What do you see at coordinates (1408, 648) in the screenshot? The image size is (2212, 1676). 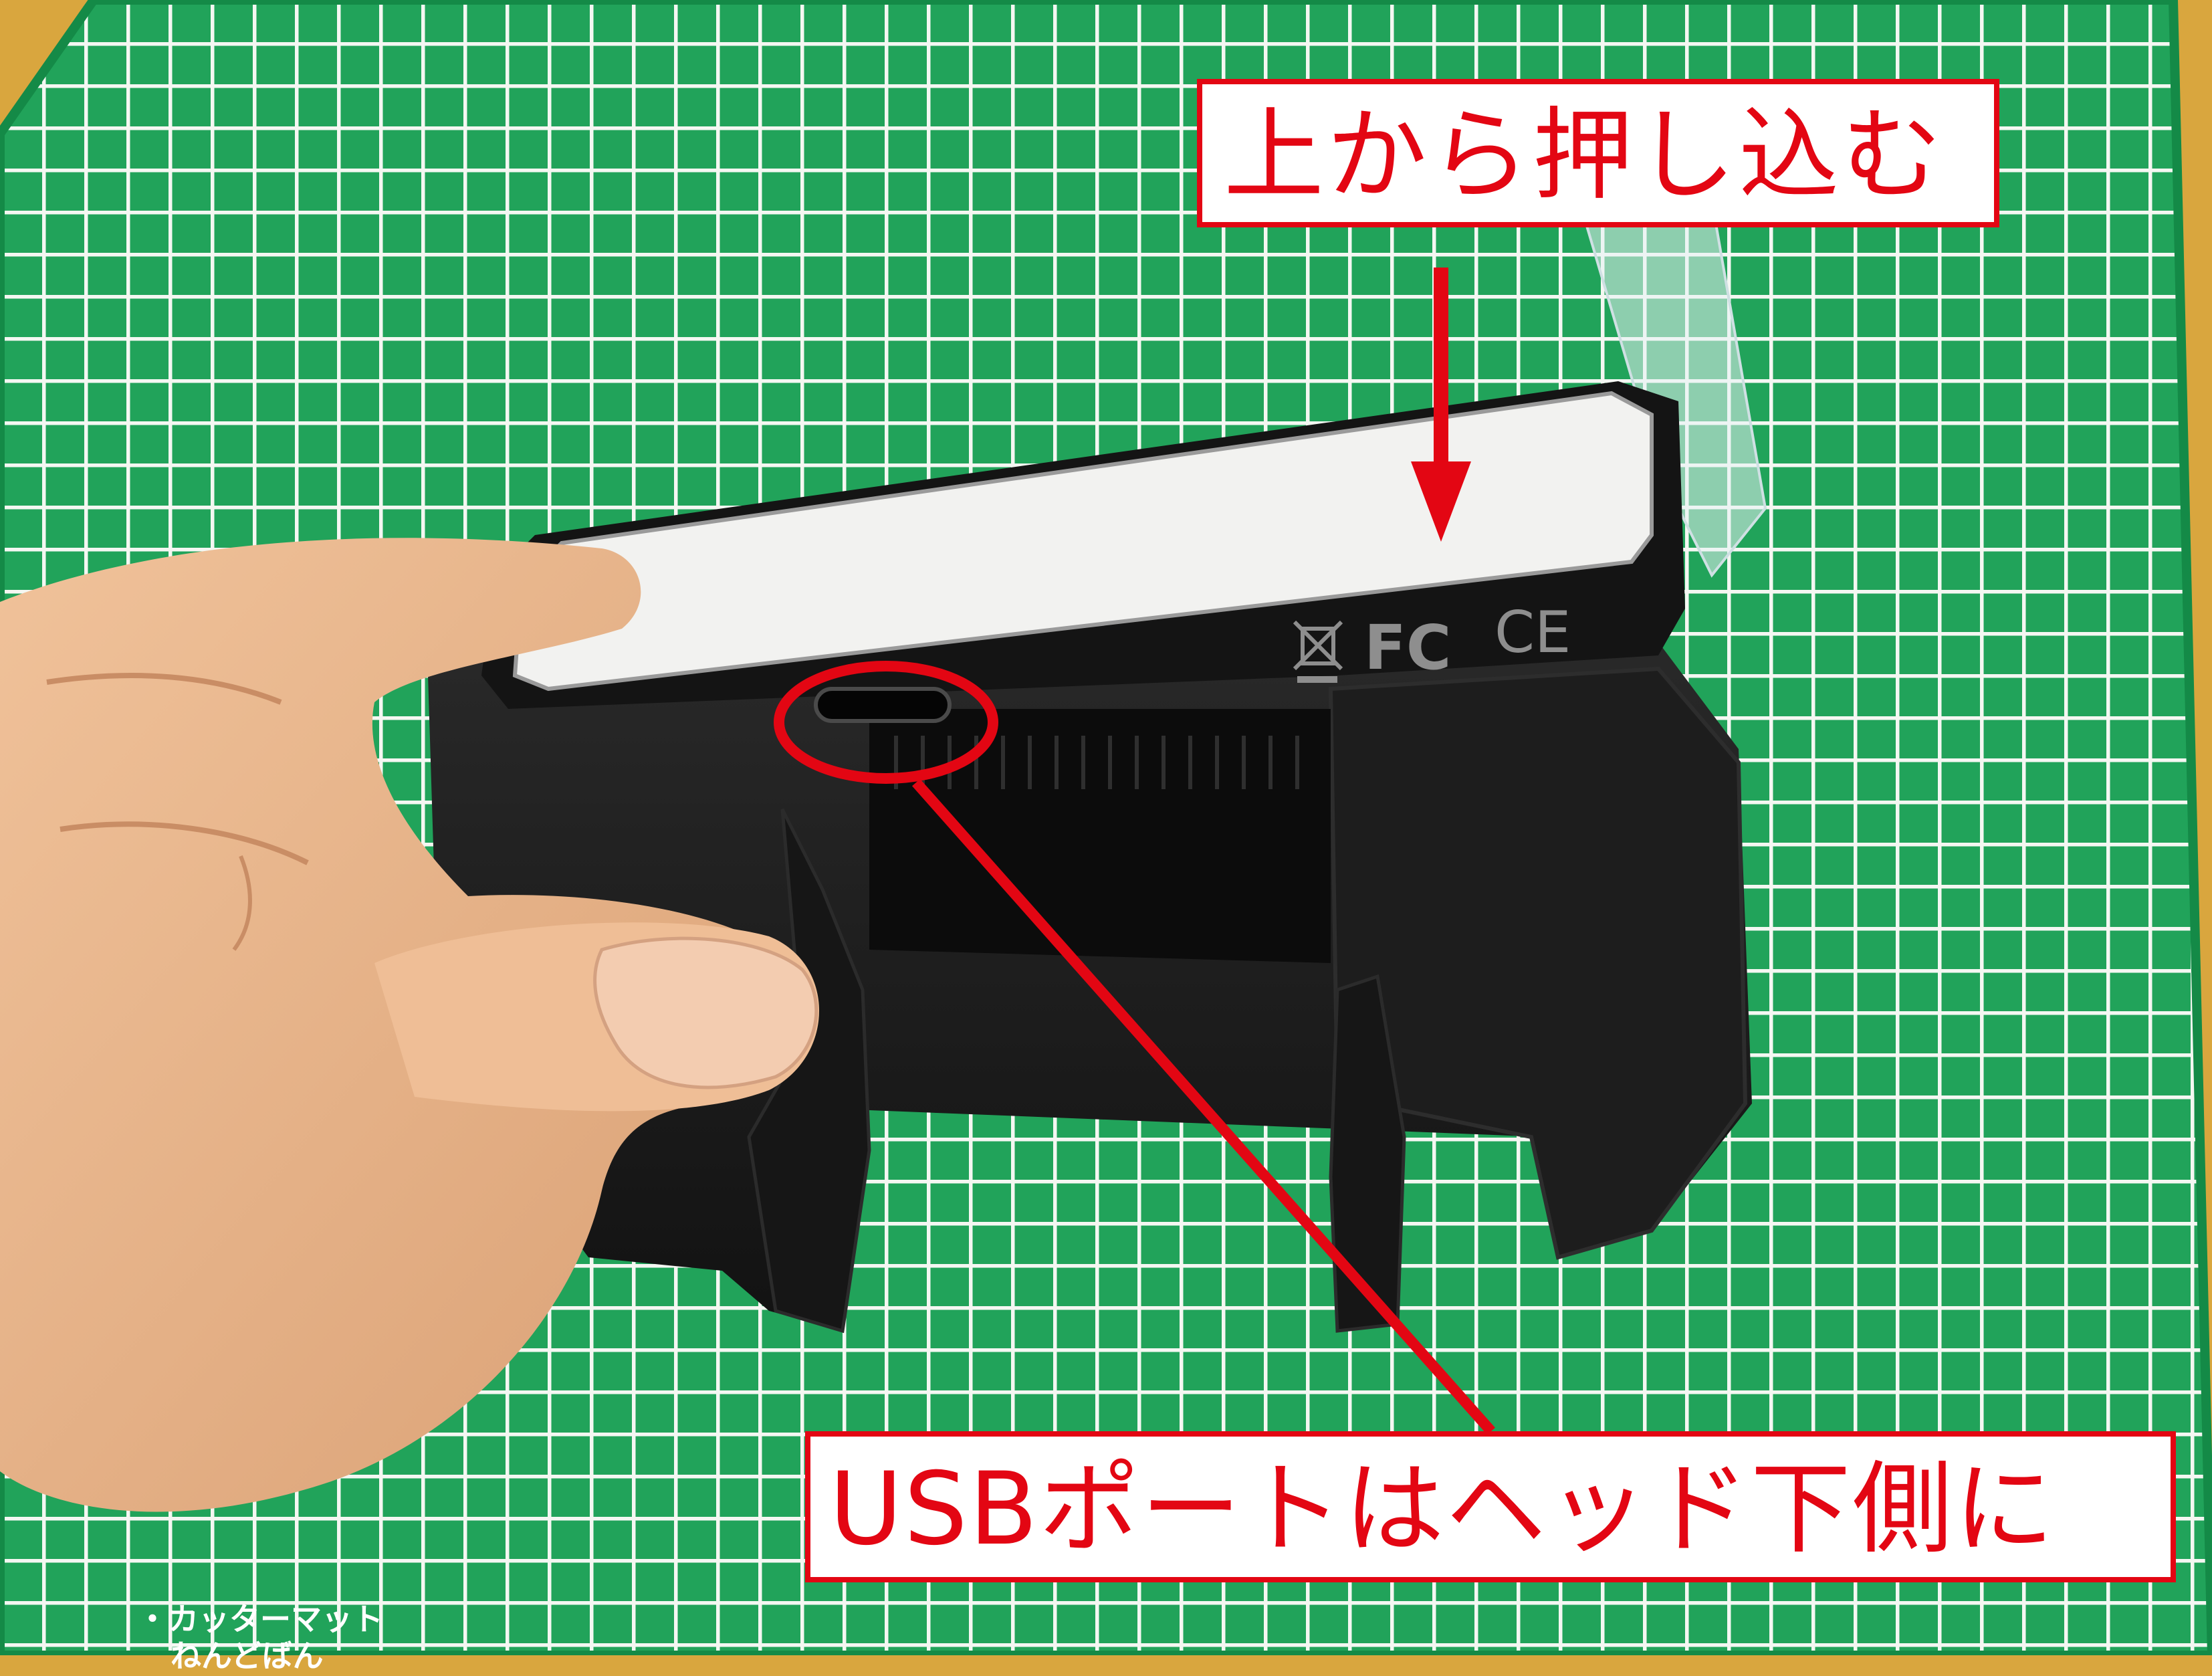 I see `fcc-mark: FC` at bounding box center [1408, 648].